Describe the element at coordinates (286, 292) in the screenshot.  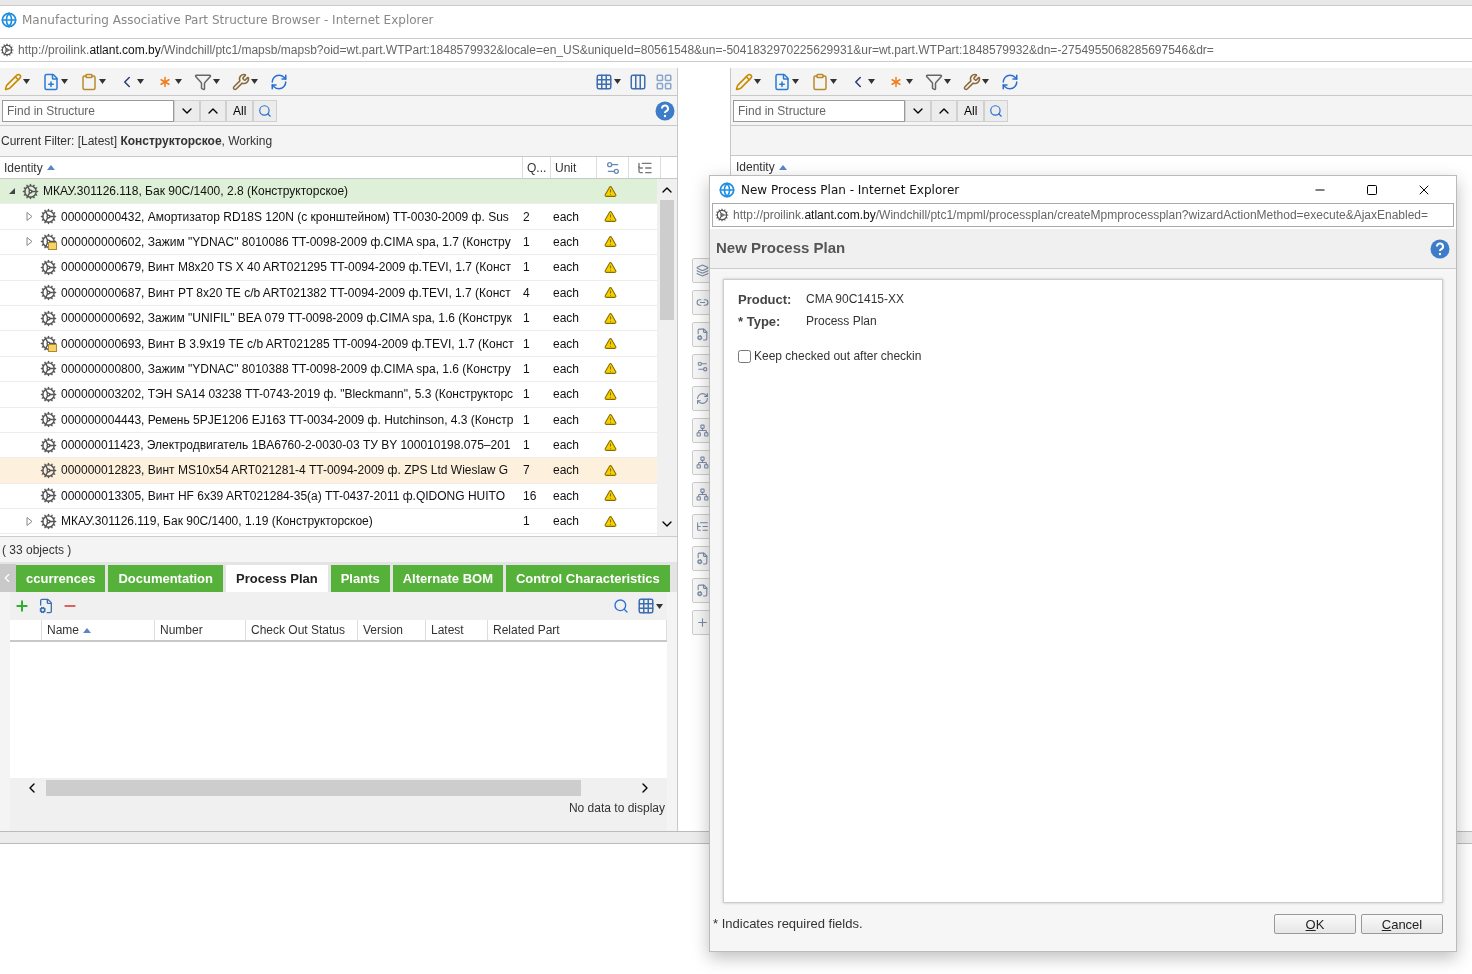
I see `identity-text: 000000000687, Винт PT 8x20 TE c/b ART021382 TT-0094-2009 ф.TEVI, 1.7 (Конст` at that location.